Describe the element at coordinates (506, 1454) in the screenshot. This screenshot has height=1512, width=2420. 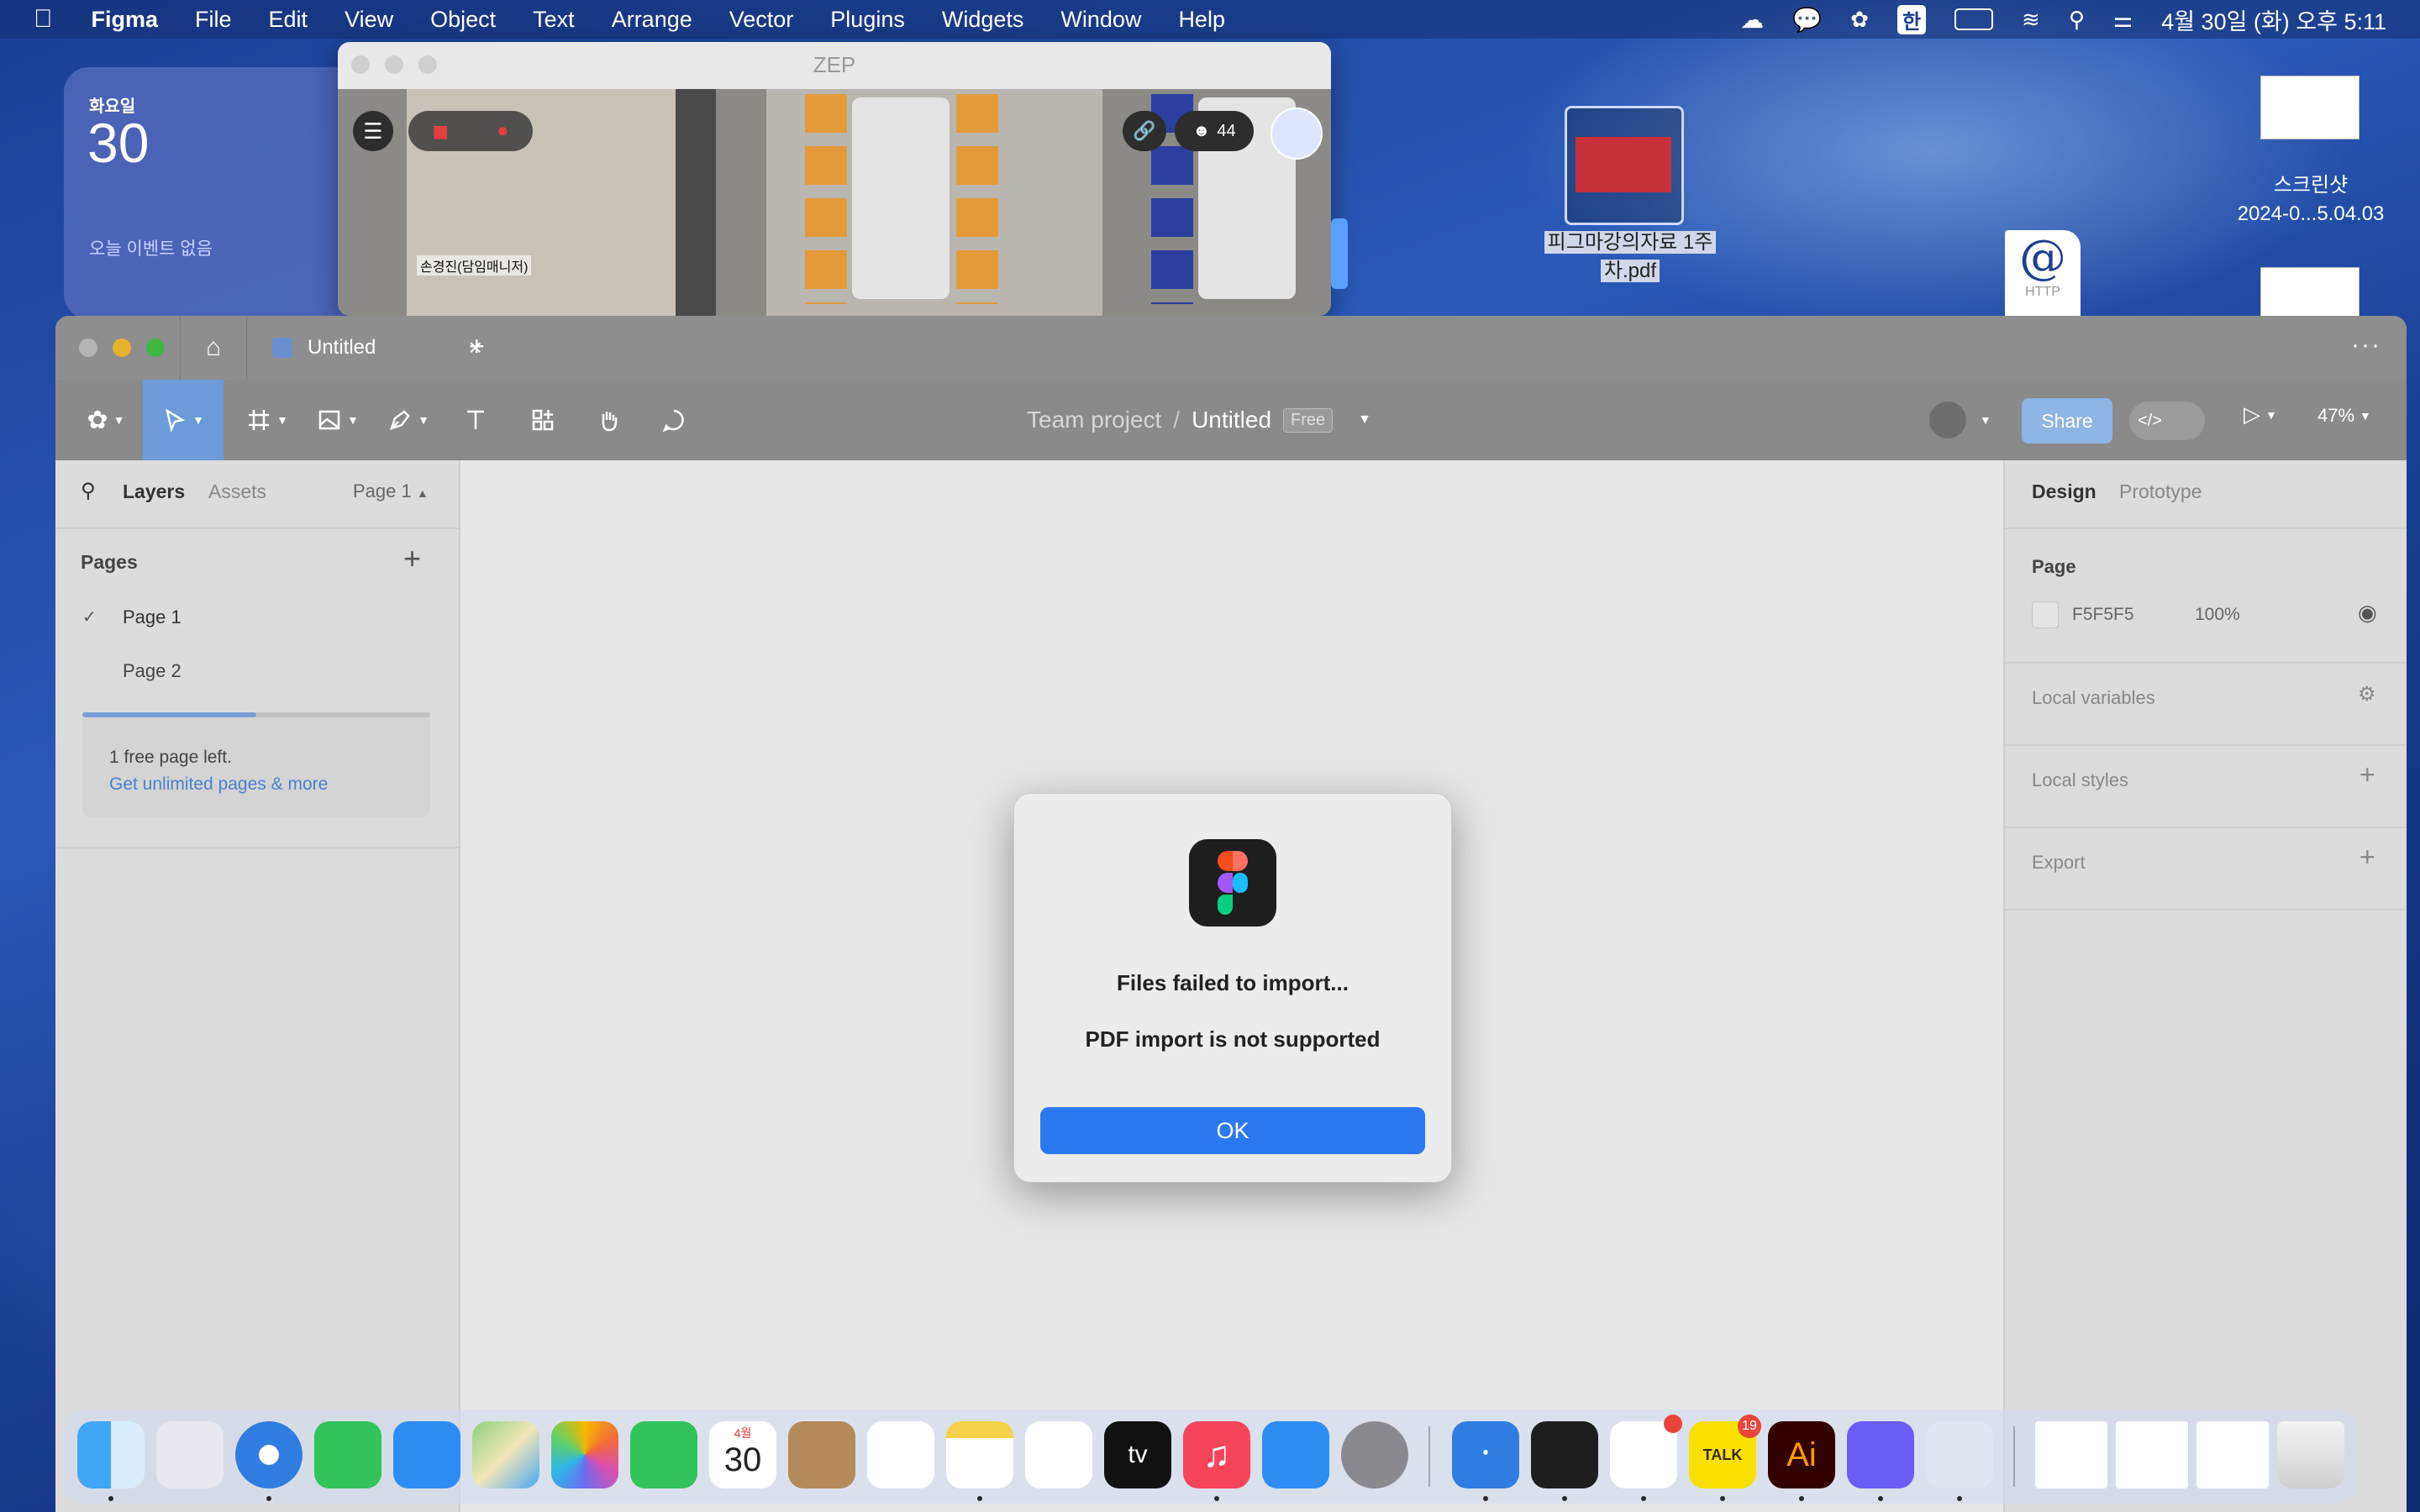
I see `maps-icon` at that location.